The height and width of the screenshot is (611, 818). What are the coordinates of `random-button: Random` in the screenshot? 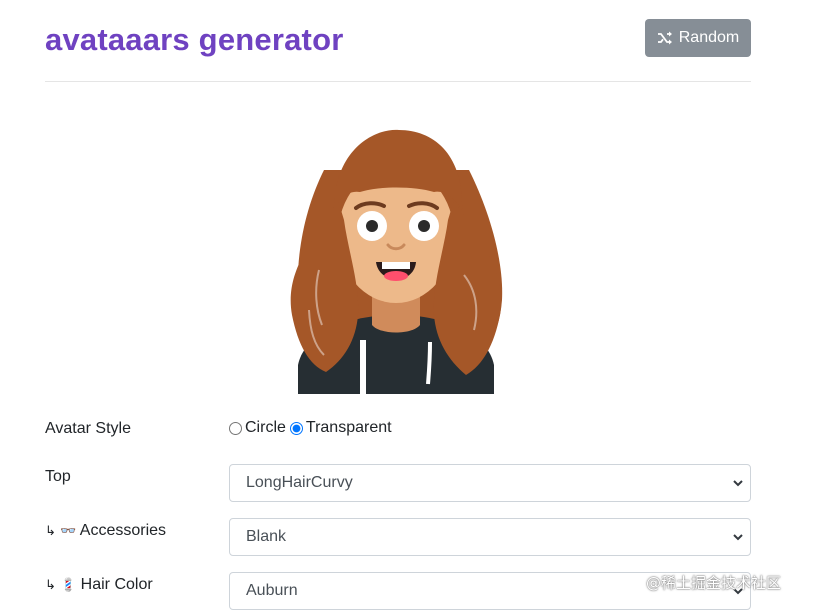 It's located at (698, 38).